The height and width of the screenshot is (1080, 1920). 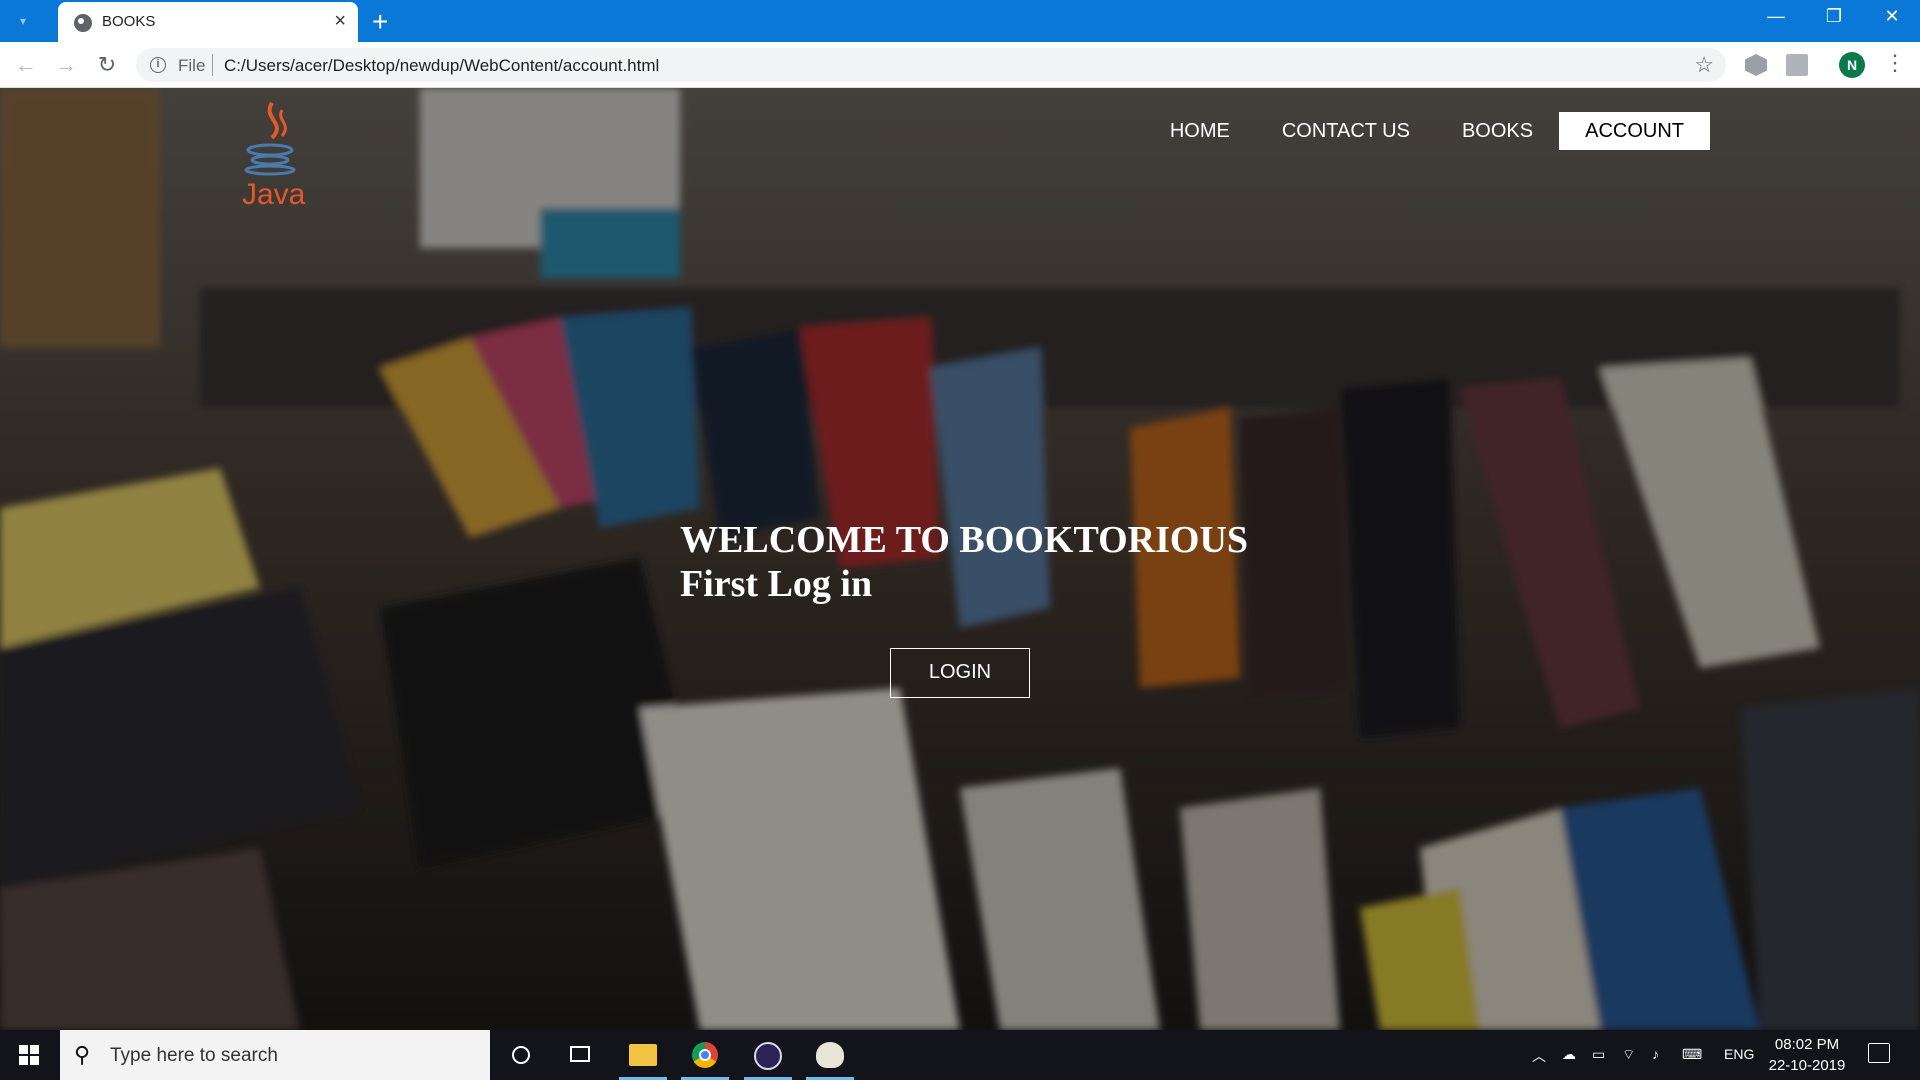 I want to click on task-view-icon, so click(x=580, y=1055).